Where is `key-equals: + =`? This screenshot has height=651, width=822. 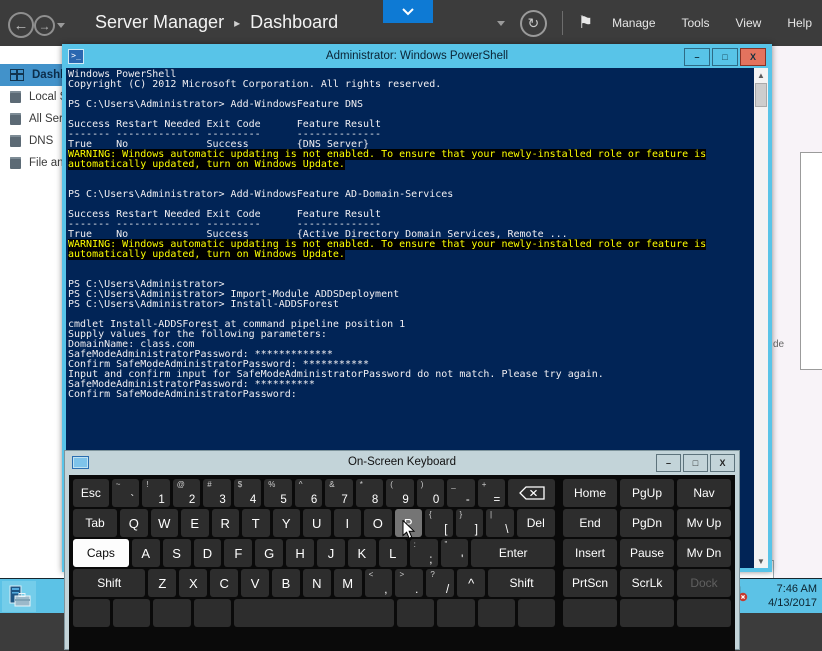 key-equals: + = is located at coordinates (491, 493).